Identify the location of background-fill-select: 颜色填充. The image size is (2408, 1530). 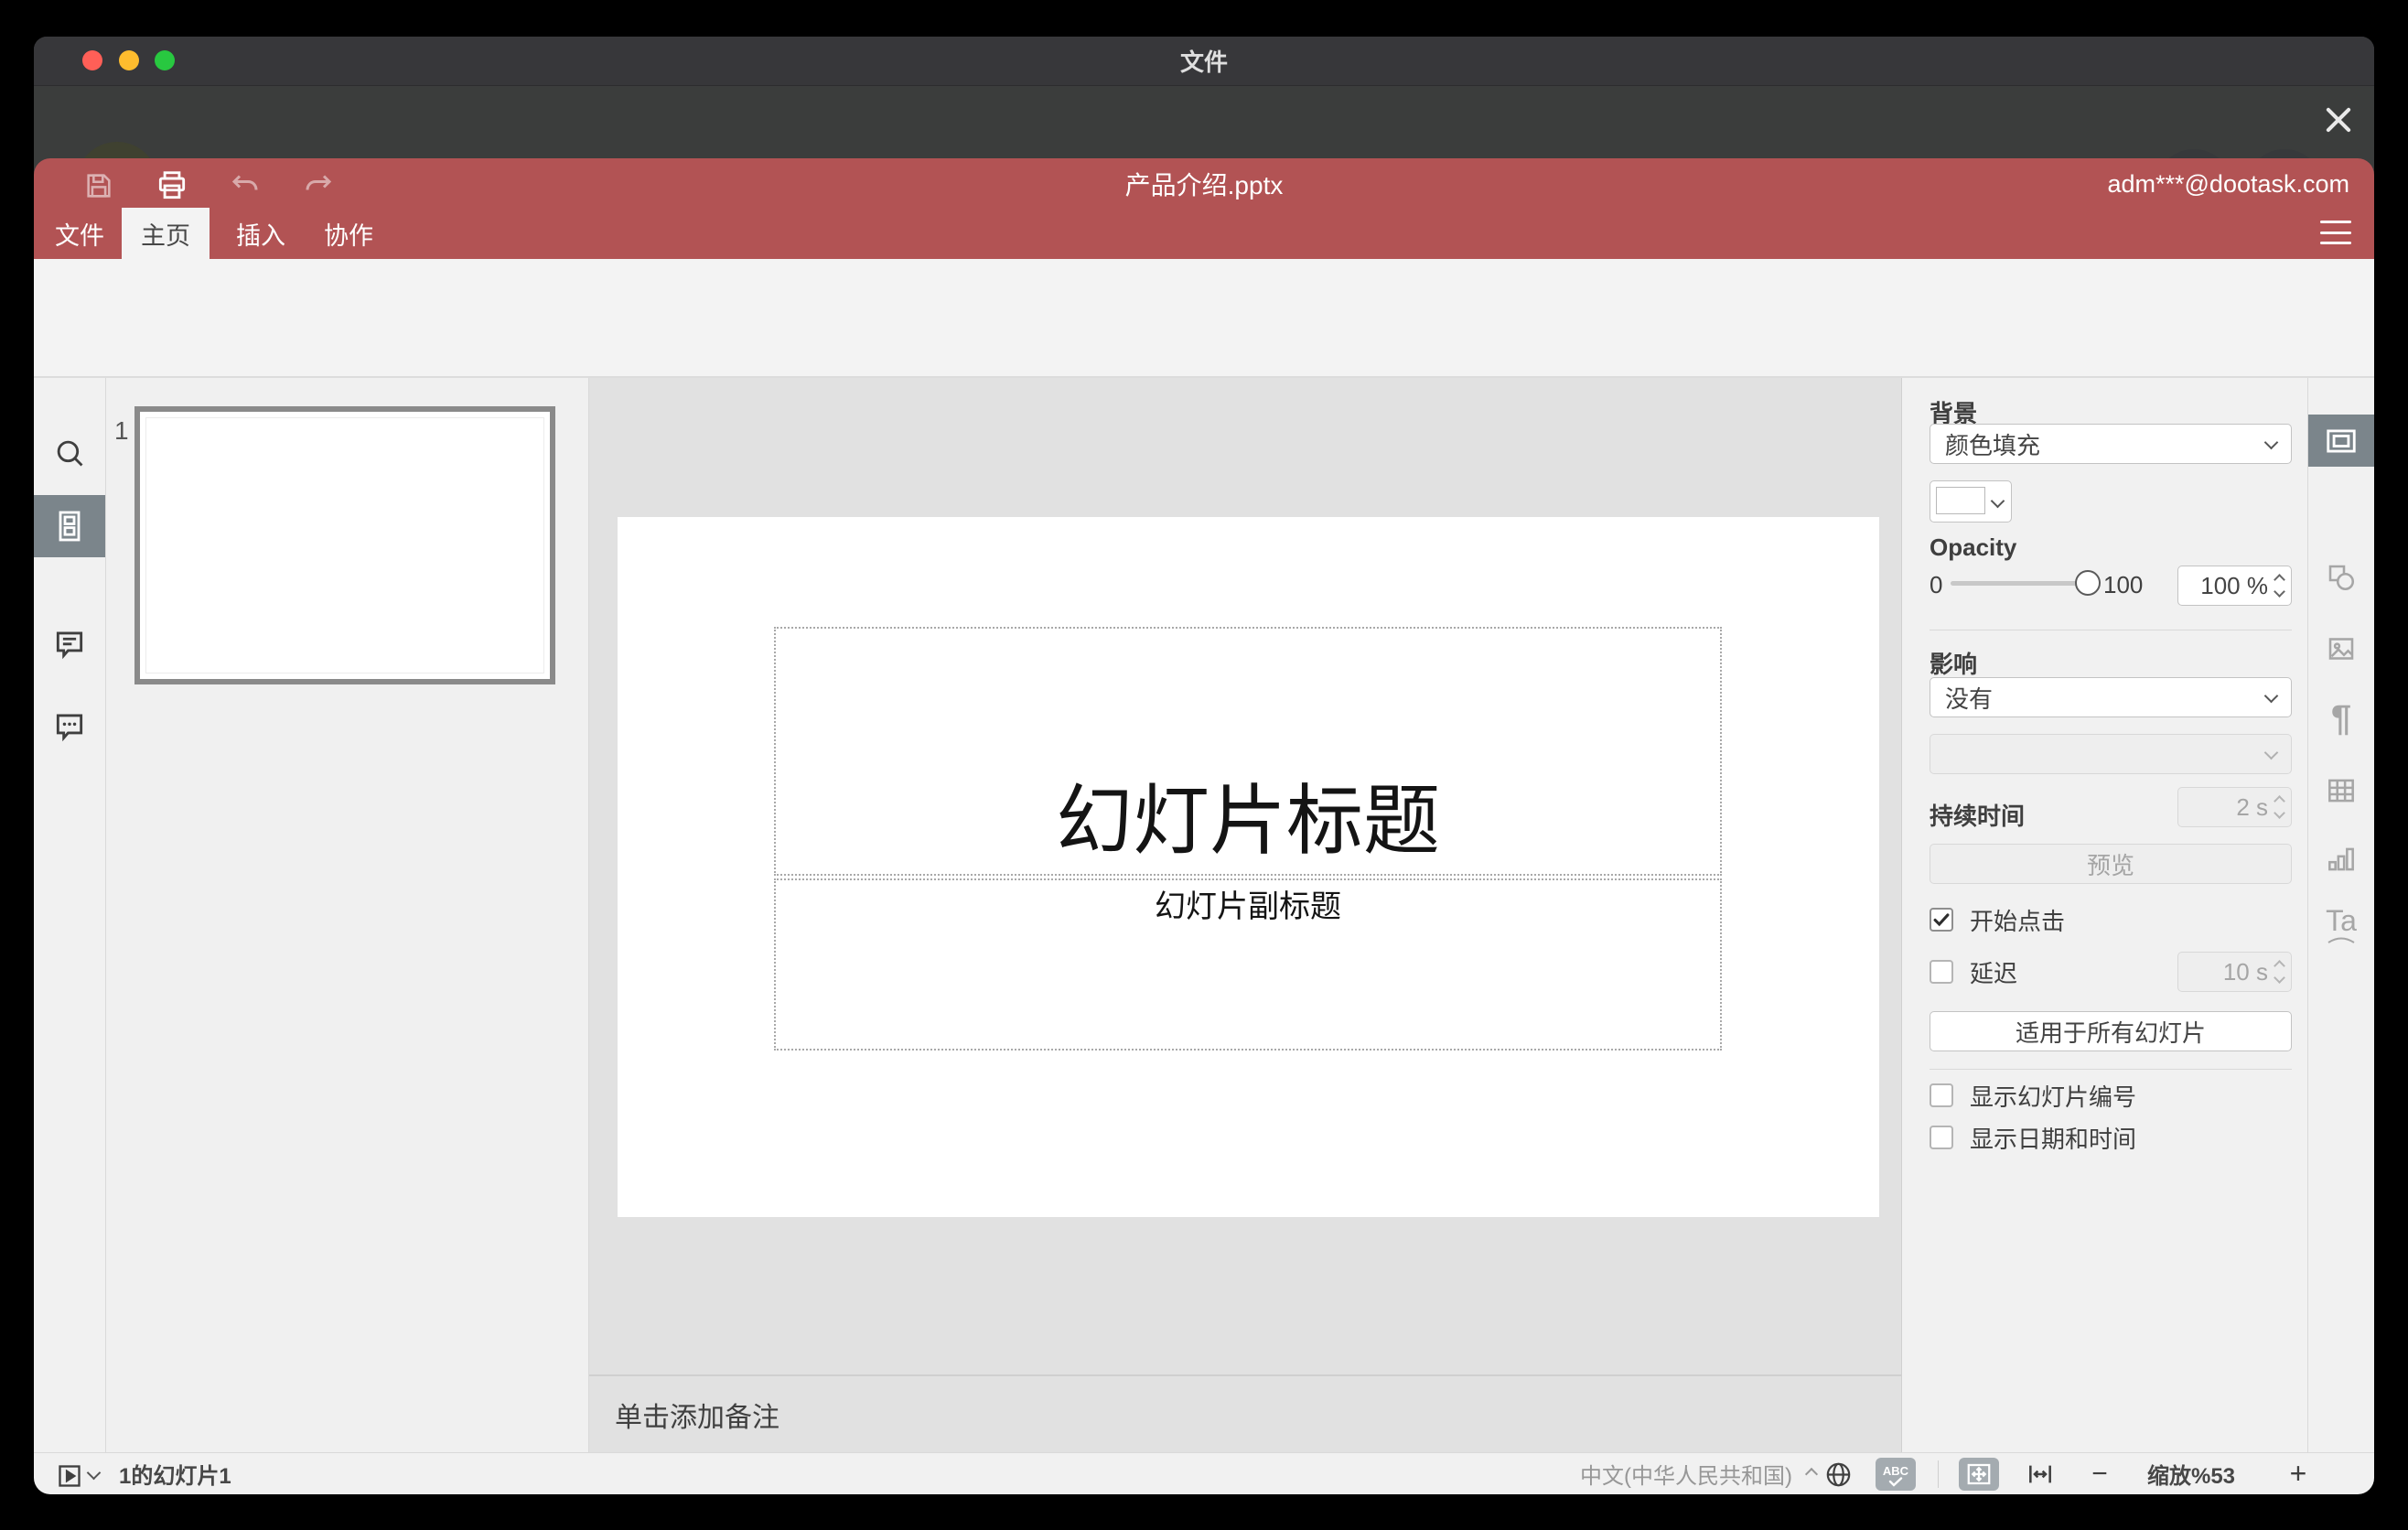
(2111, 444).